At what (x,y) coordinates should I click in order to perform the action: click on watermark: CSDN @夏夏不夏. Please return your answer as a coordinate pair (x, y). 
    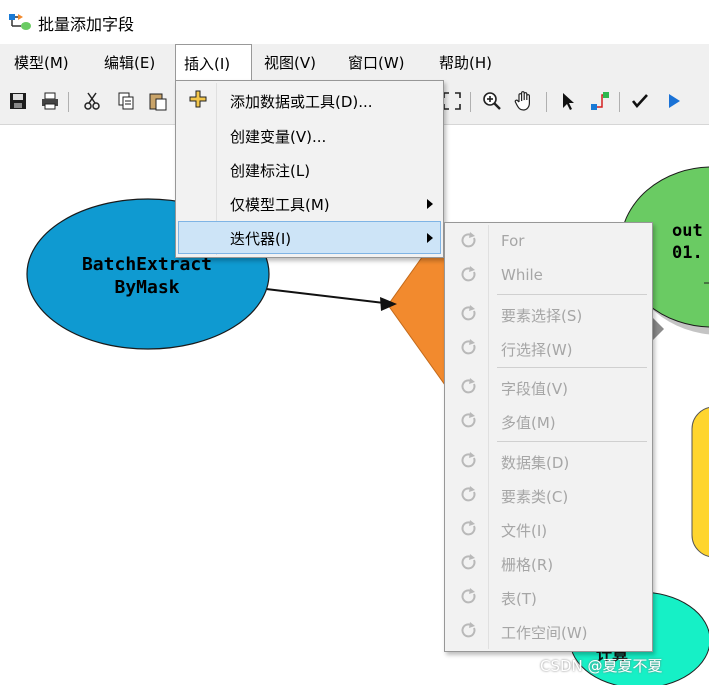
    Looking at the image, I should click on (601, 666).